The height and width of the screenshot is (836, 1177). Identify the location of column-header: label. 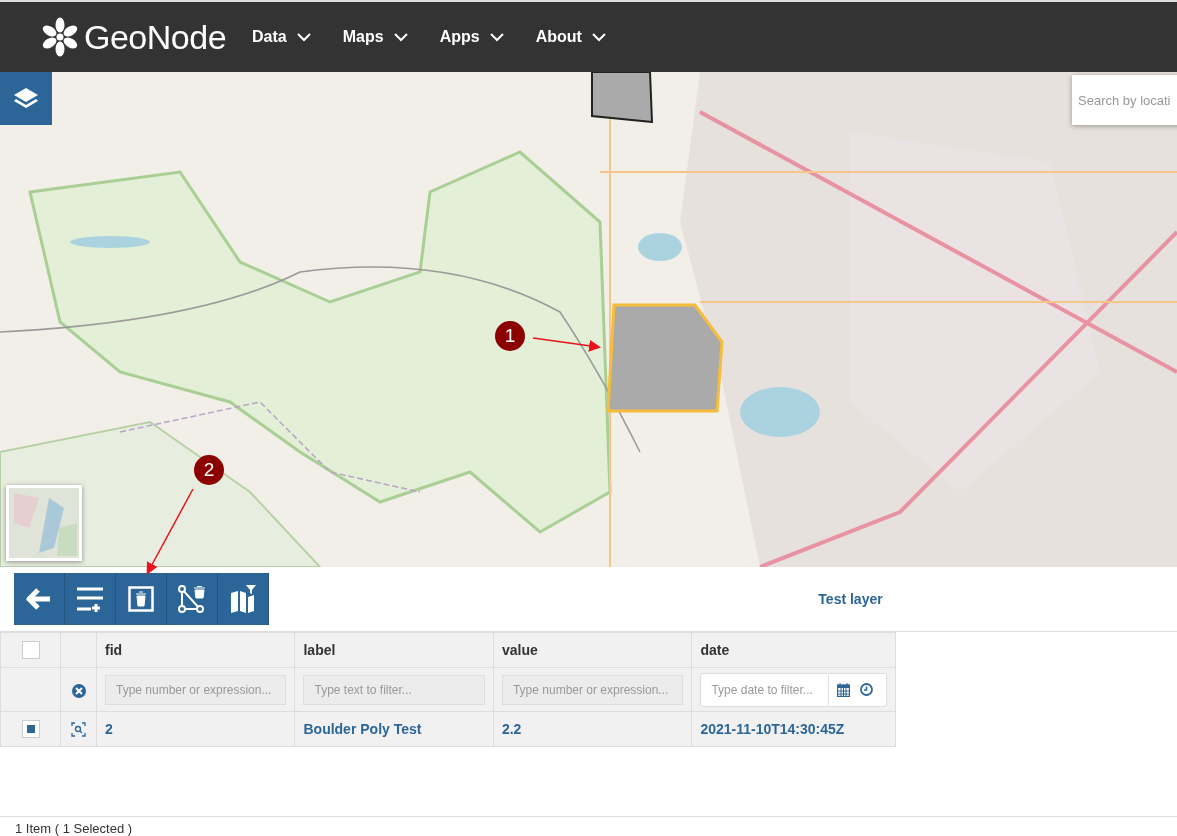
(394, 650).